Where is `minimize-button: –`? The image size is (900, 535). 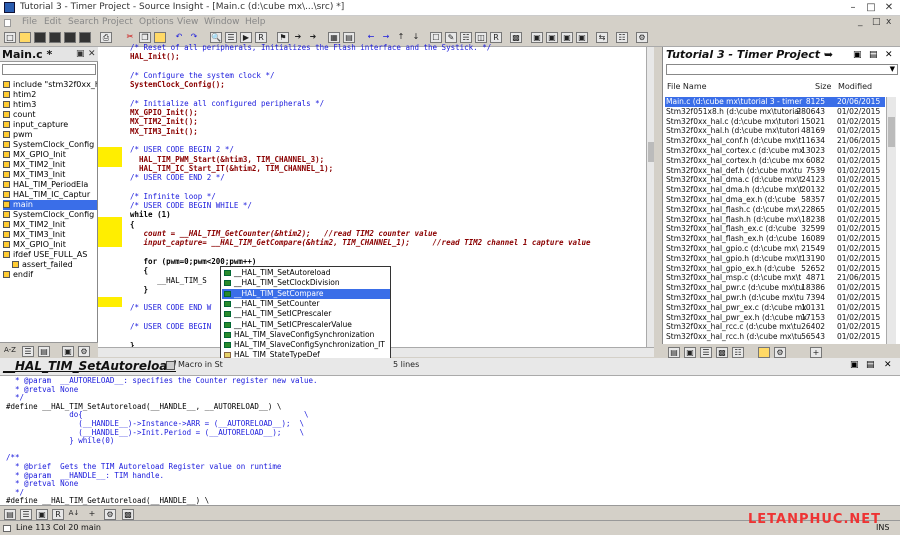
minimize-button: – is located at coordinates (853, 7).